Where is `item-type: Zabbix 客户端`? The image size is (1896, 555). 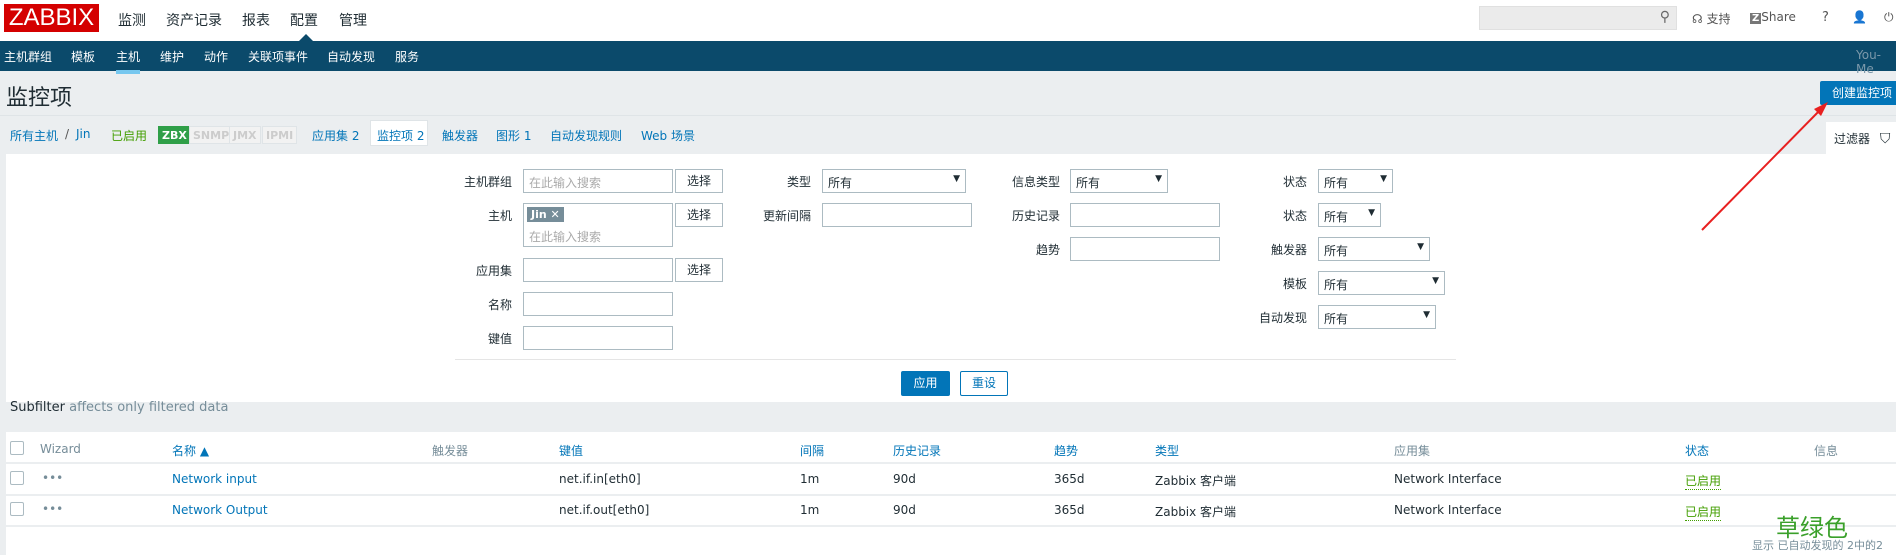
item-type: Zabbix 客户端 is located at coordinates (1196, 481).